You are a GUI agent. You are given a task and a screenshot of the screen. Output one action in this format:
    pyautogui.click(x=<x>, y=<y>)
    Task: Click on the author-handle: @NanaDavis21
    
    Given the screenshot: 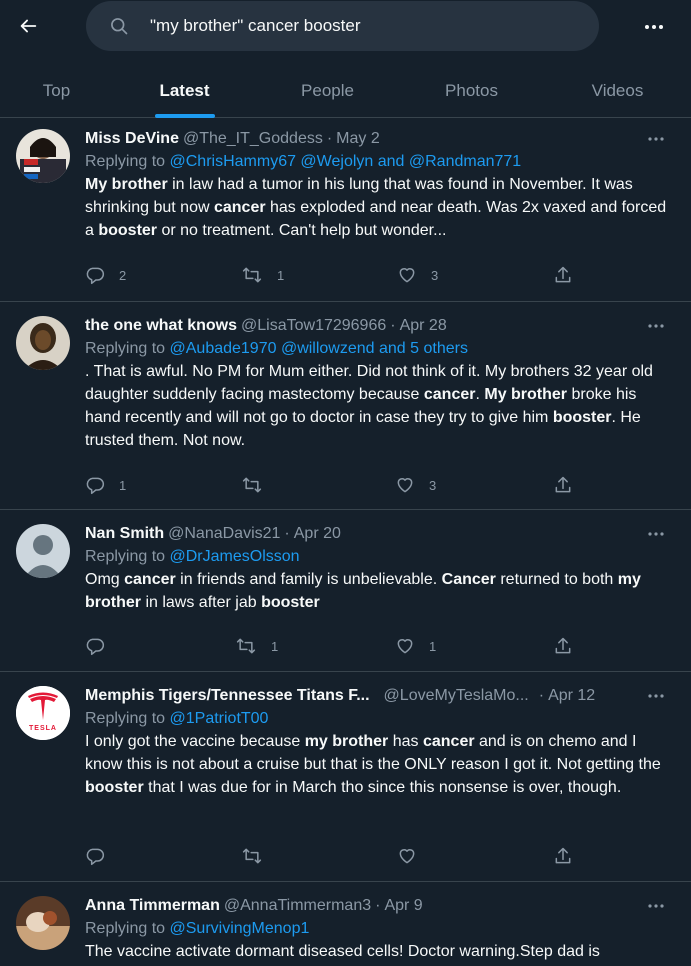 What is the action you would take?
    pyautogui.click(x=224, y=534)
    